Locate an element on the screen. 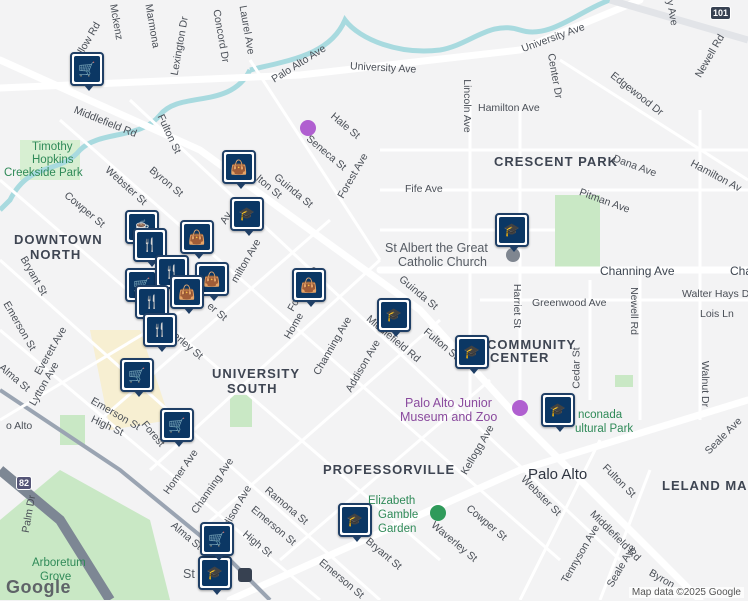 Image resolution: width=748 pixels, height=601 pixels. restaurant-marker: 🍴 is located at coordinates (160, 332).